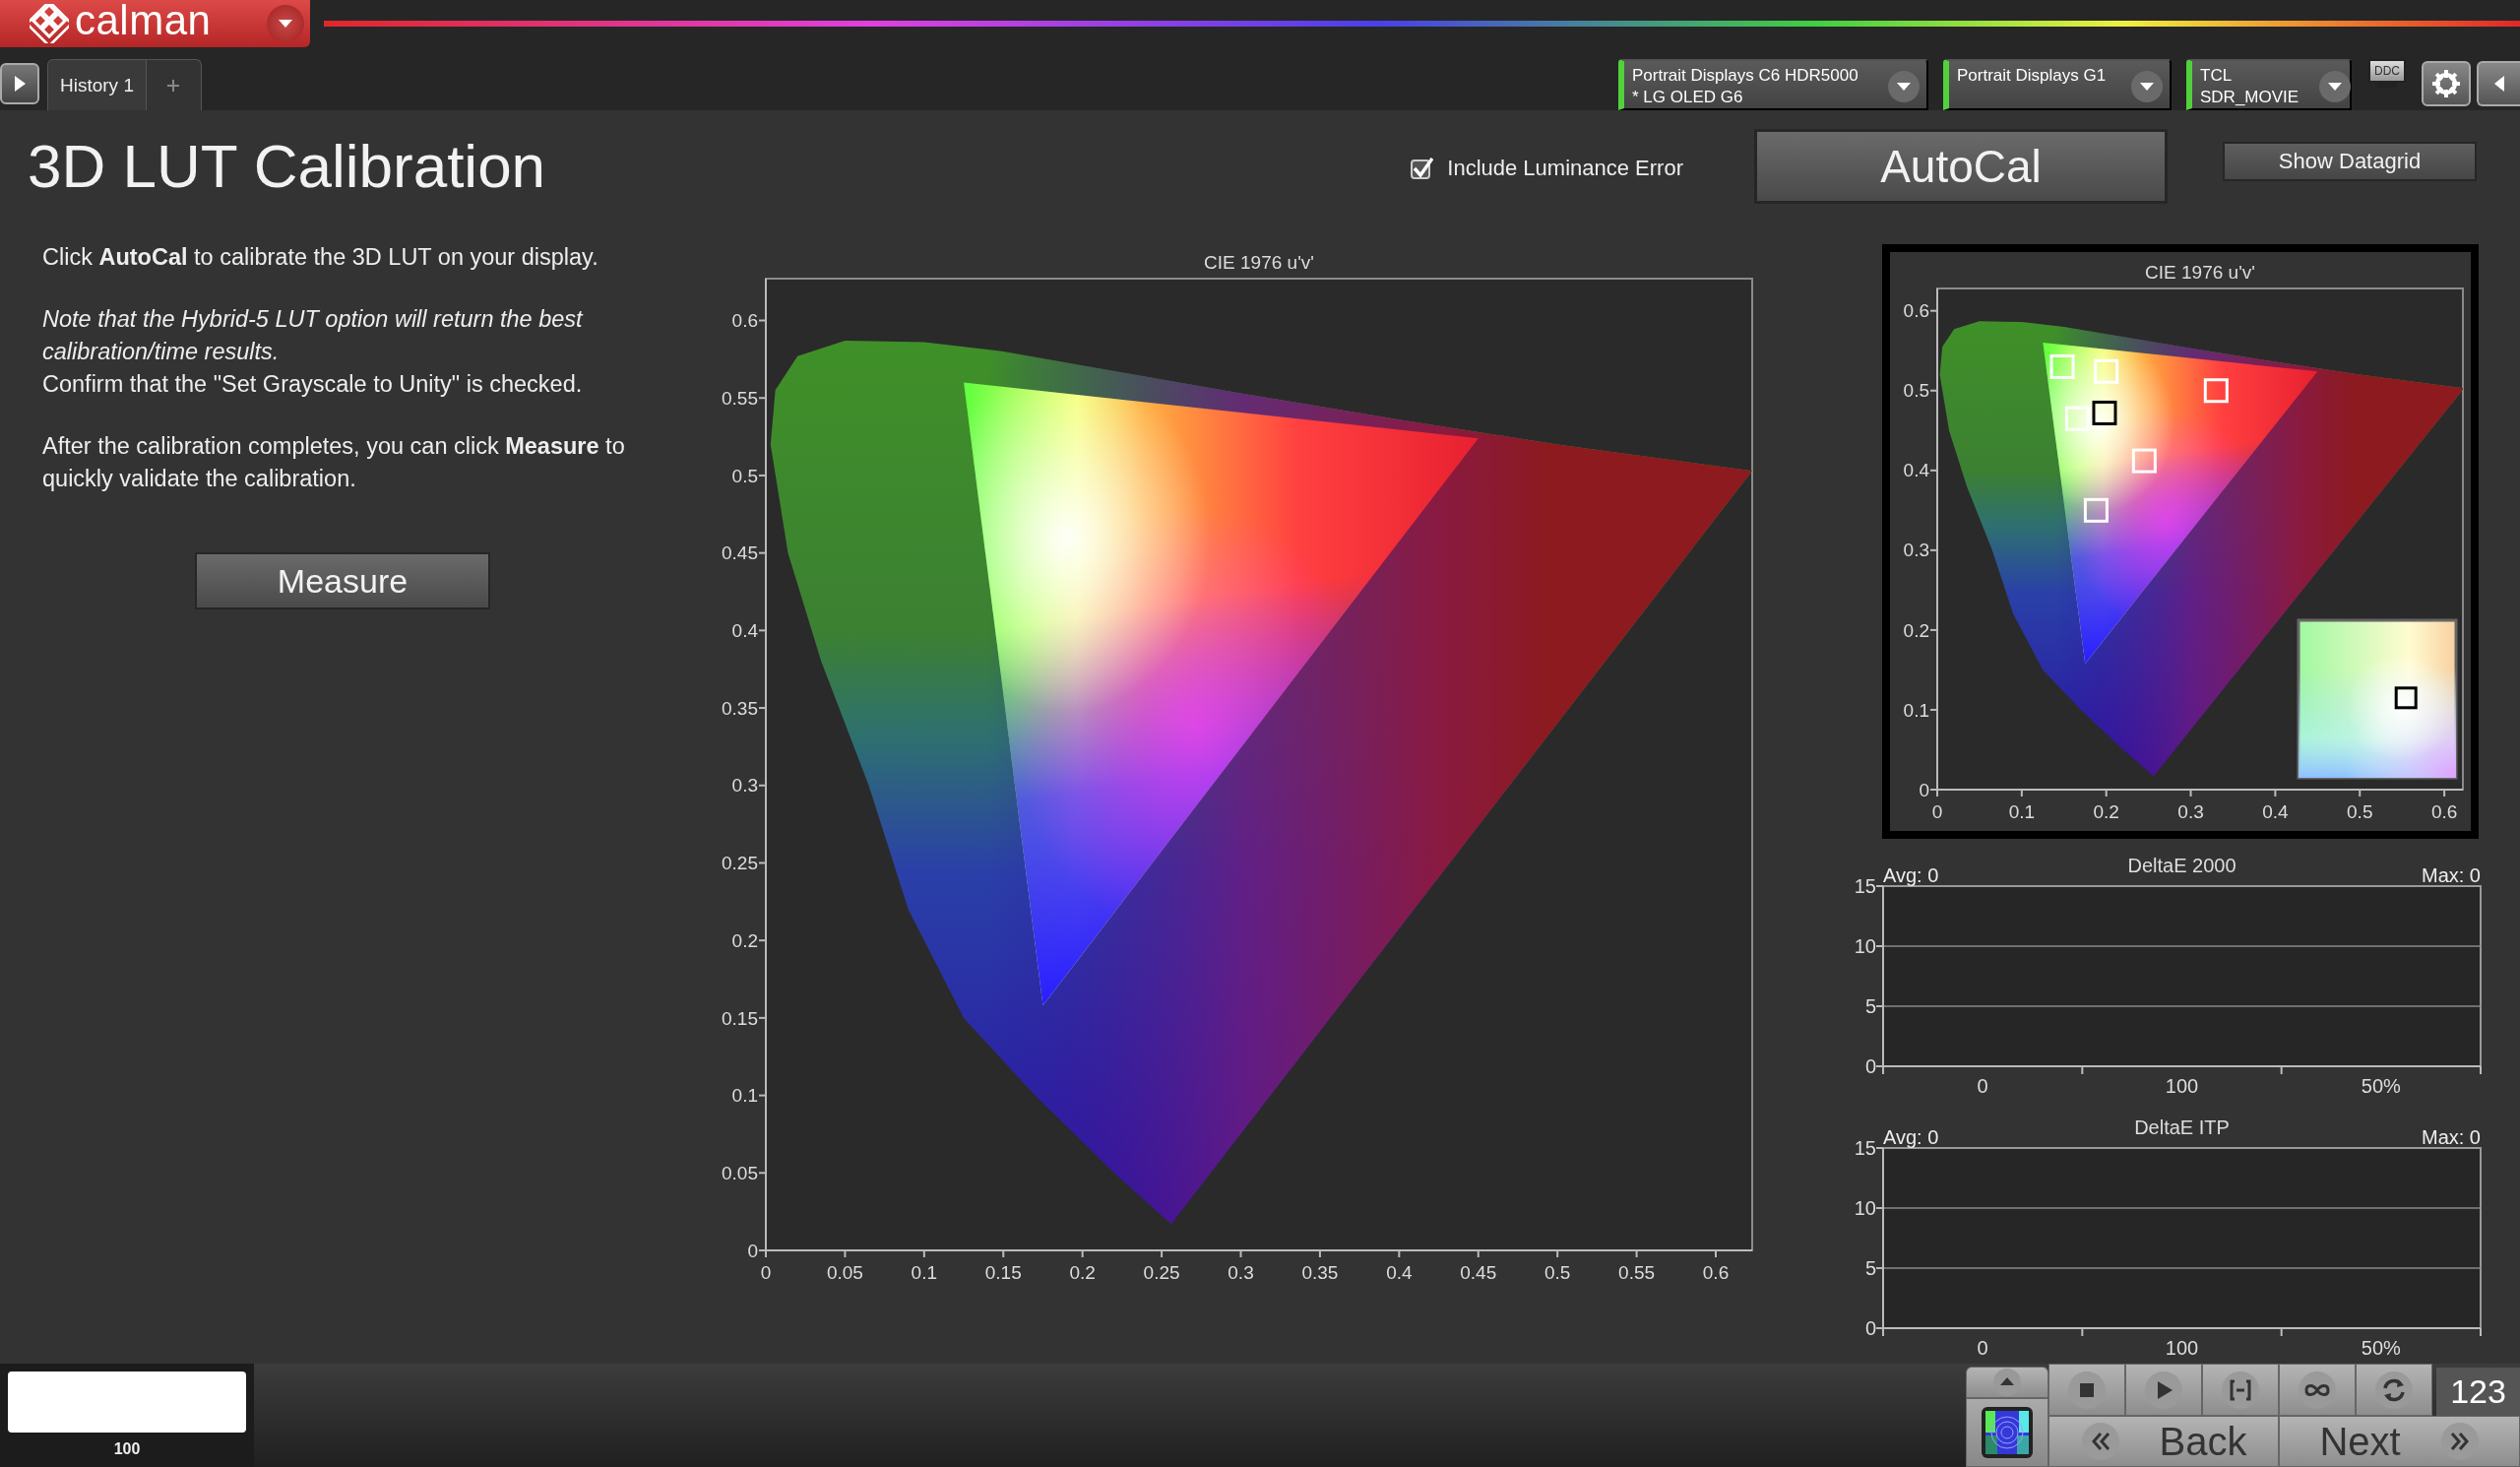 The height and width of the screenshot is (1467, 2520). I want to click on instruction-text: Click AutoCal to calibrate the 3D LUT on your display., so click(320, 257).